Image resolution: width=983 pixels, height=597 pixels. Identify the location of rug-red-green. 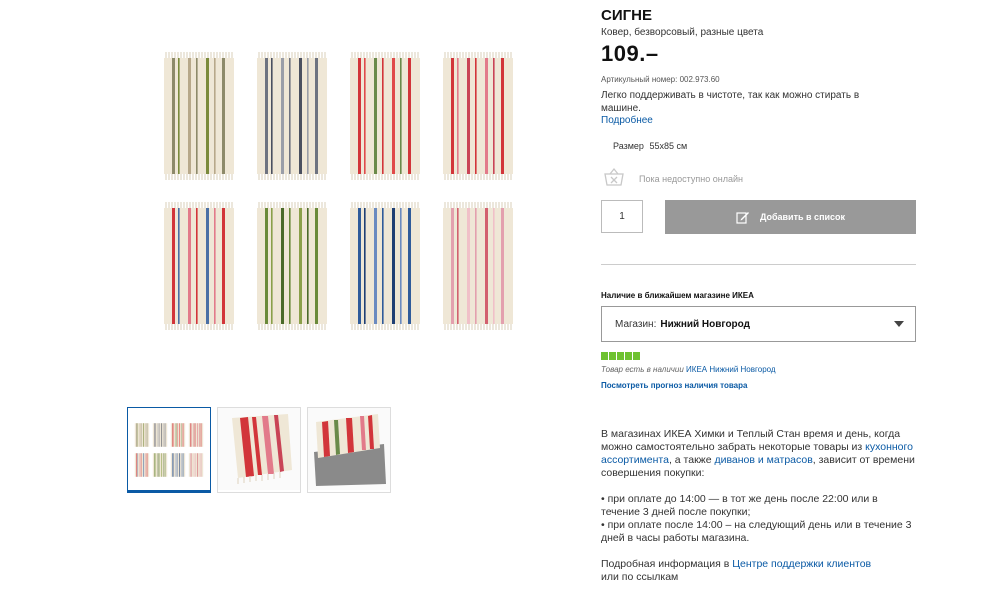
(385, 116).